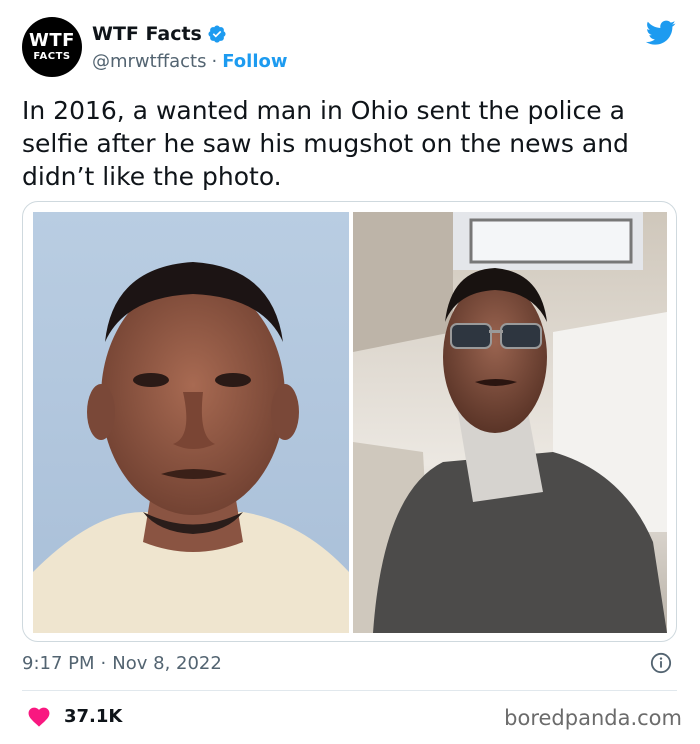 This screenshot has width=700, height=744. I want to click on like-count: 37.1K, so click(93, 716).